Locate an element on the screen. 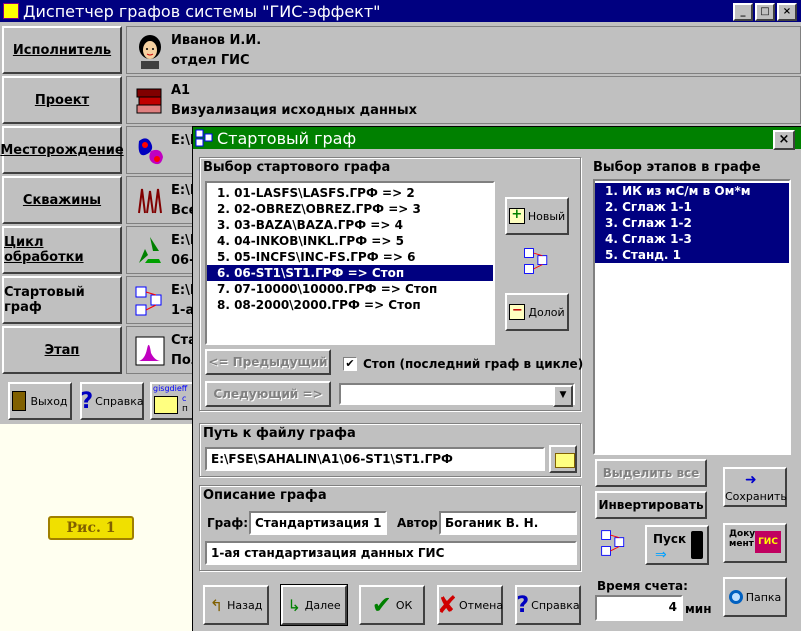  document-button: Доку- мент ГИС is located at coordinates (755, 543).